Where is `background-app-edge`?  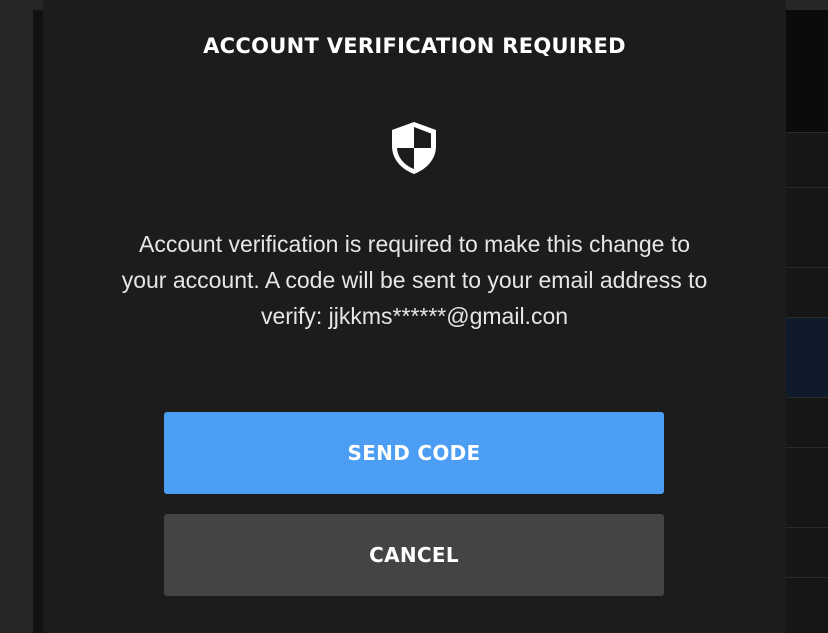
background-app-edge is located at coordinates (38, 321).